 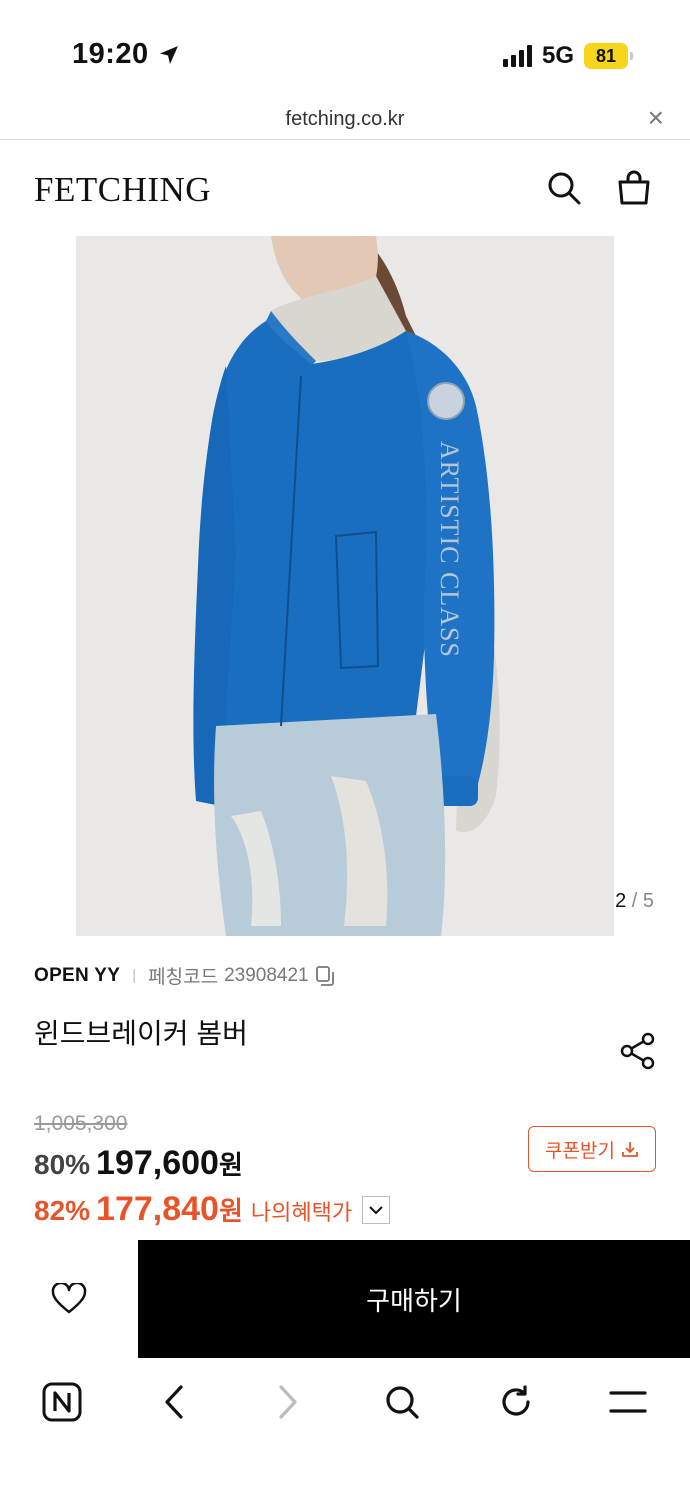 I want to click on benefit-price: 177,840, so click(x=157, y=1209).